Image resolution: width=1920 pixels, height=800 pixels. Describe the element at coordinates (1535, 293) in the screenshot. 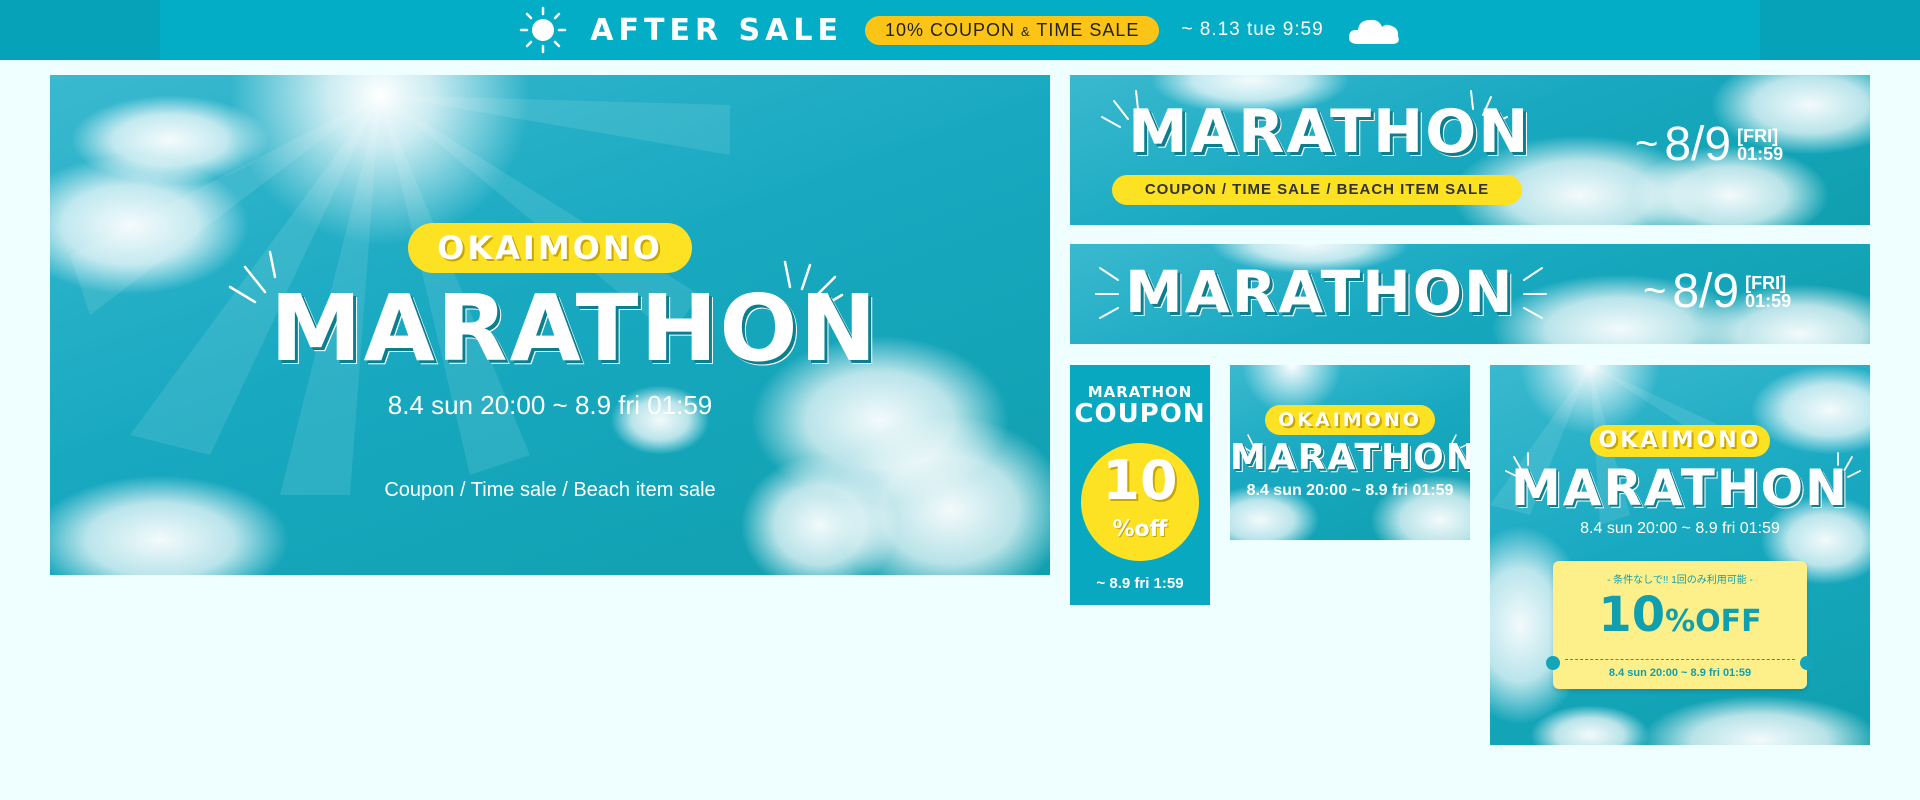

I see `spark-lines-right` at that location.